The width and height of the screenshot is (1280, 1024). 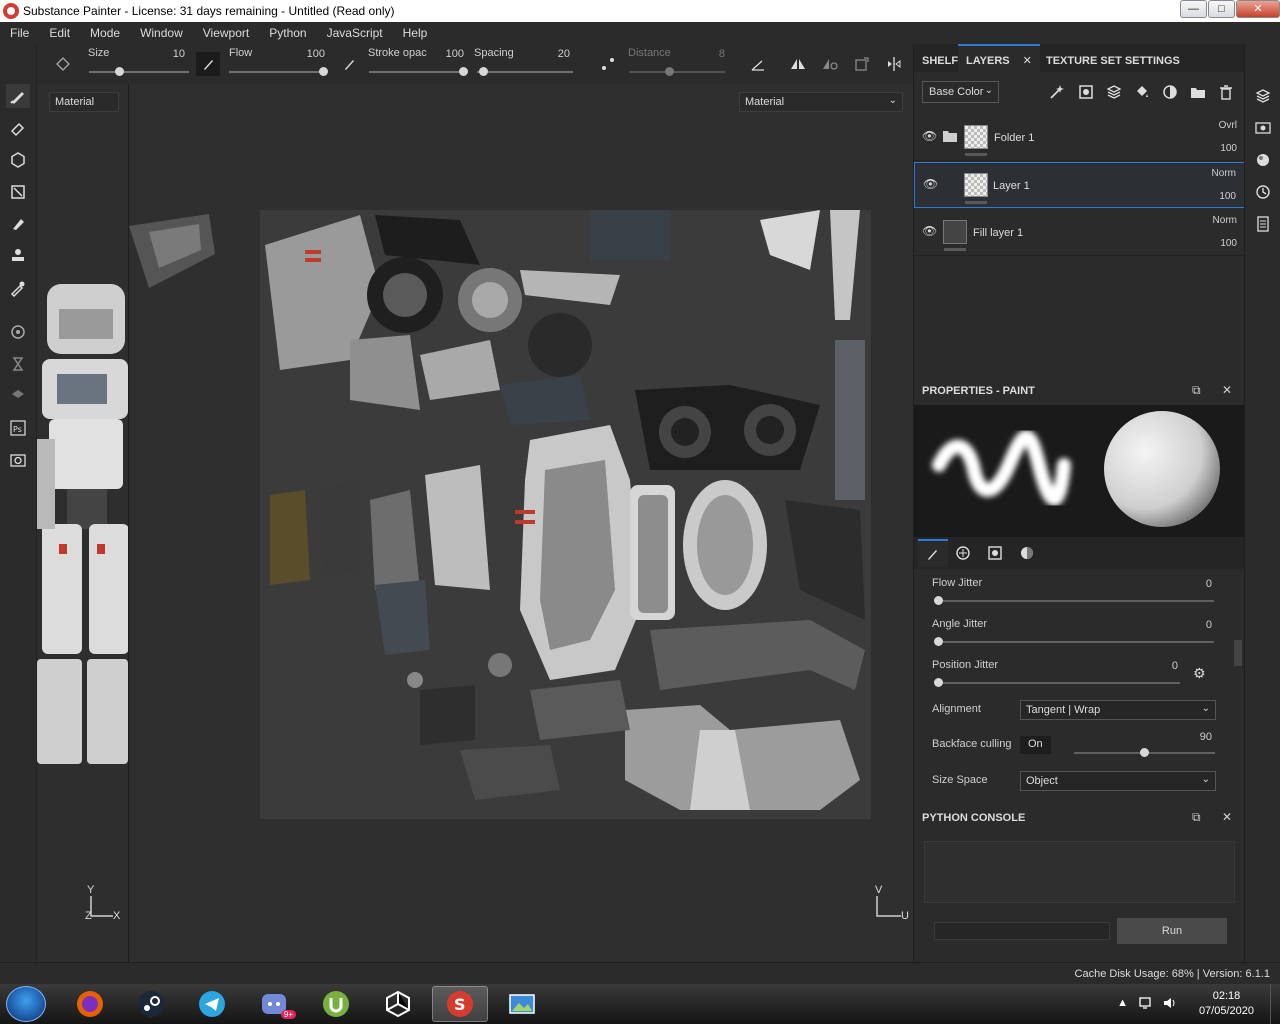 I want to click on layer-row-fill-layer-1: 👁 Fill layer 1 Norm 100, so click(x=1079, y=233).